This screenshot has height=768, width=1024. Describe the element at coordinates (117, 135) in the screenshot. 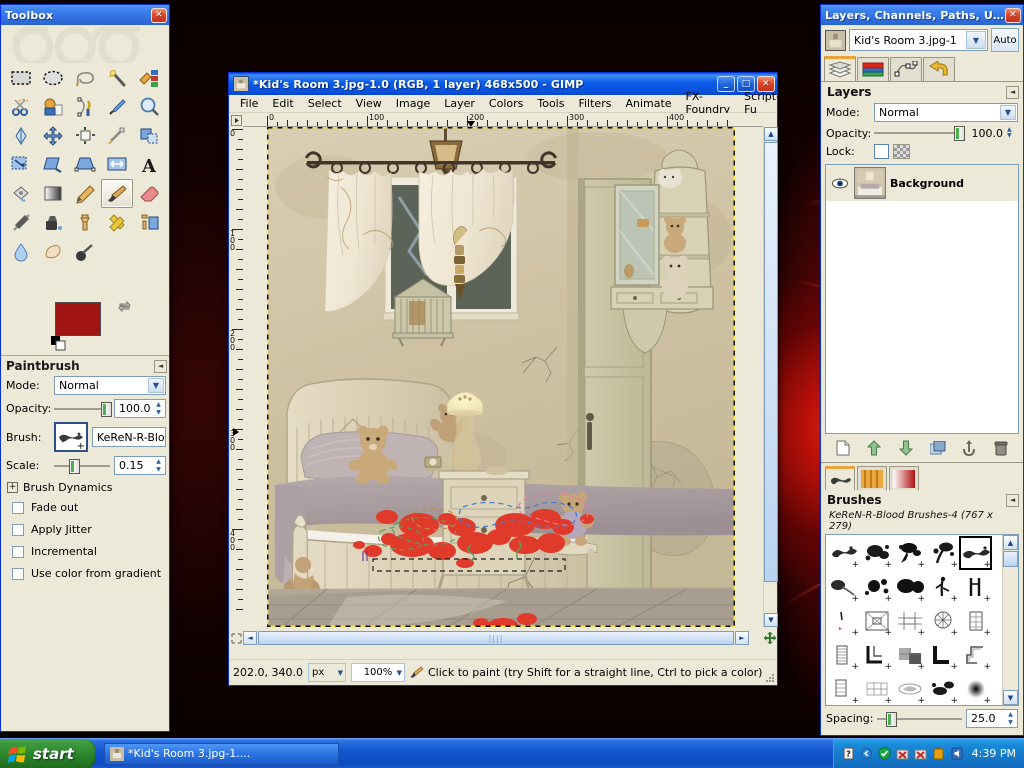

I see `crop-tool` at that location.